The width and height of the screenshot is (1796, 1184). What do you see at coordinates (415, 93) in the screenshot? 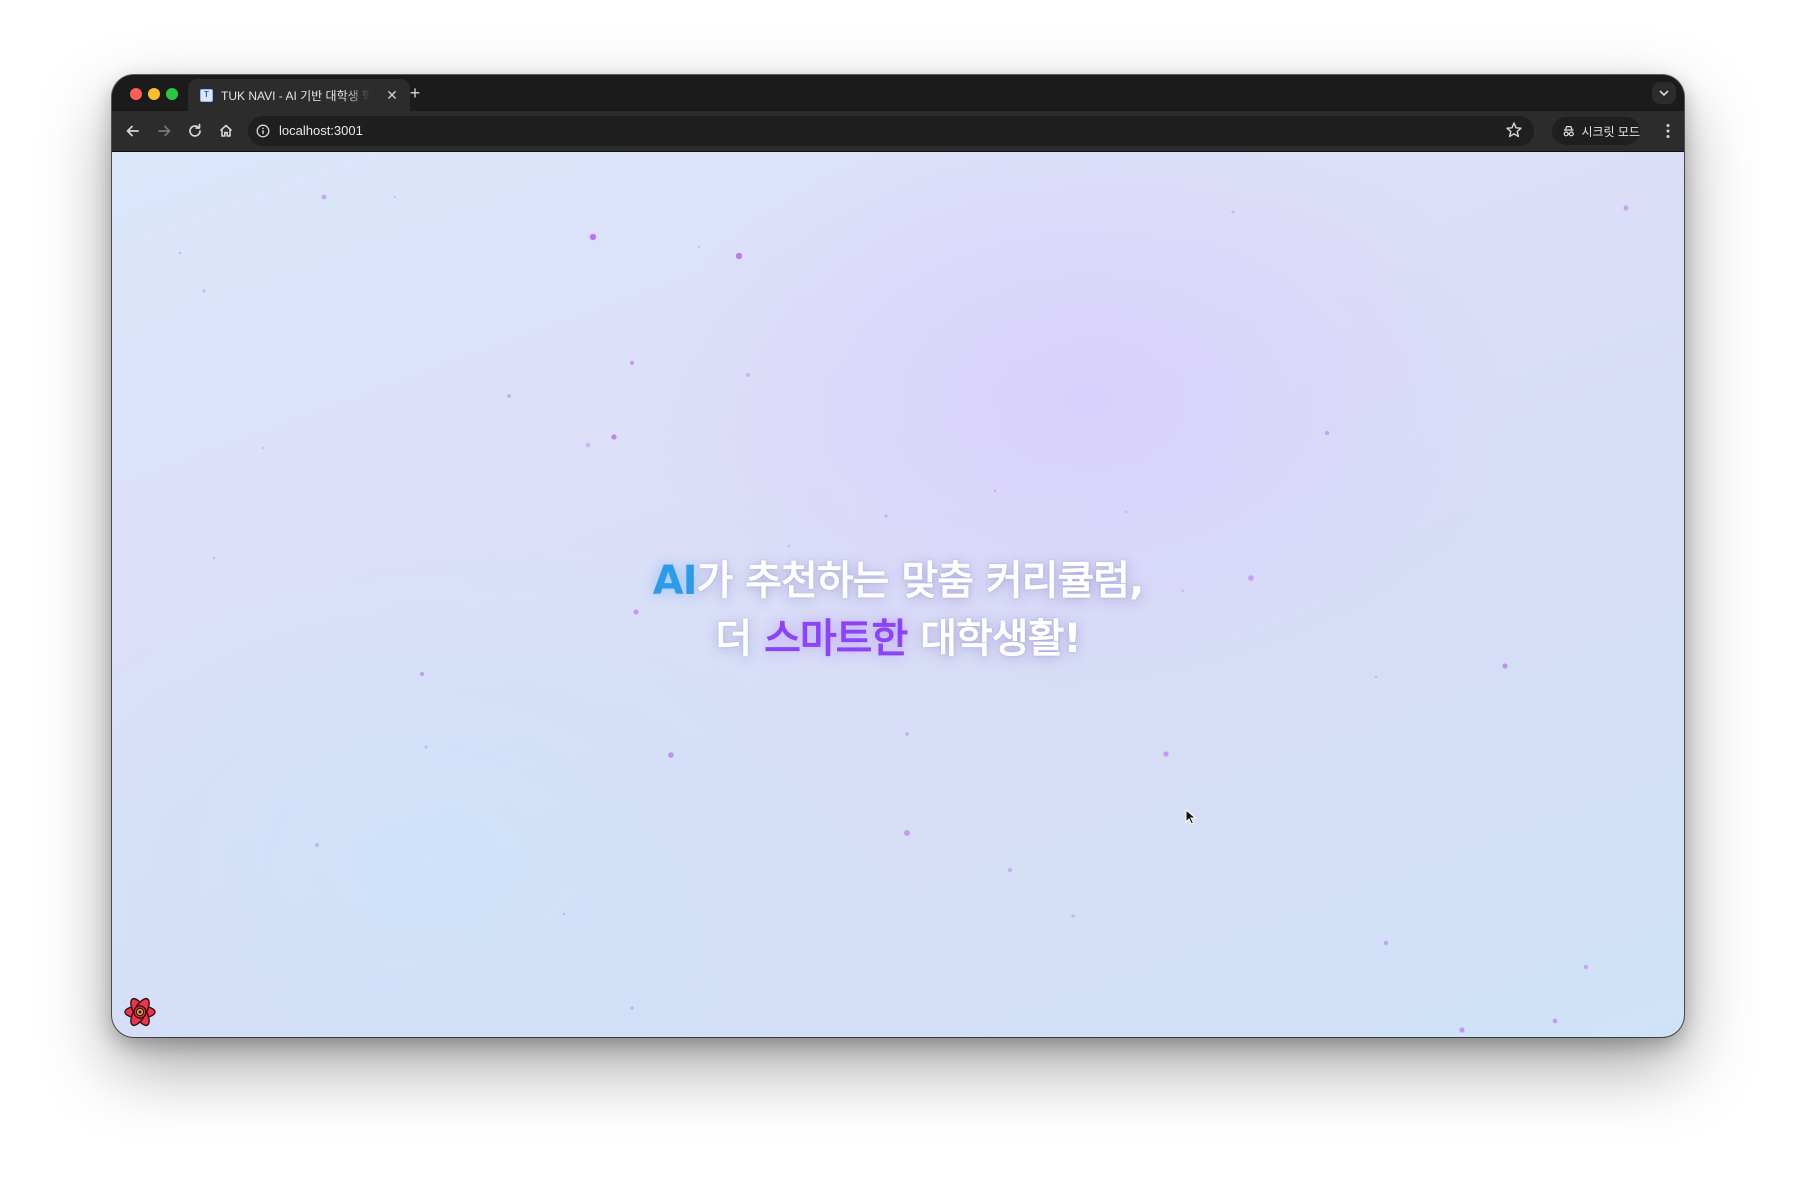
I see `new-tab-button: +` at bounding box center [415, 93].